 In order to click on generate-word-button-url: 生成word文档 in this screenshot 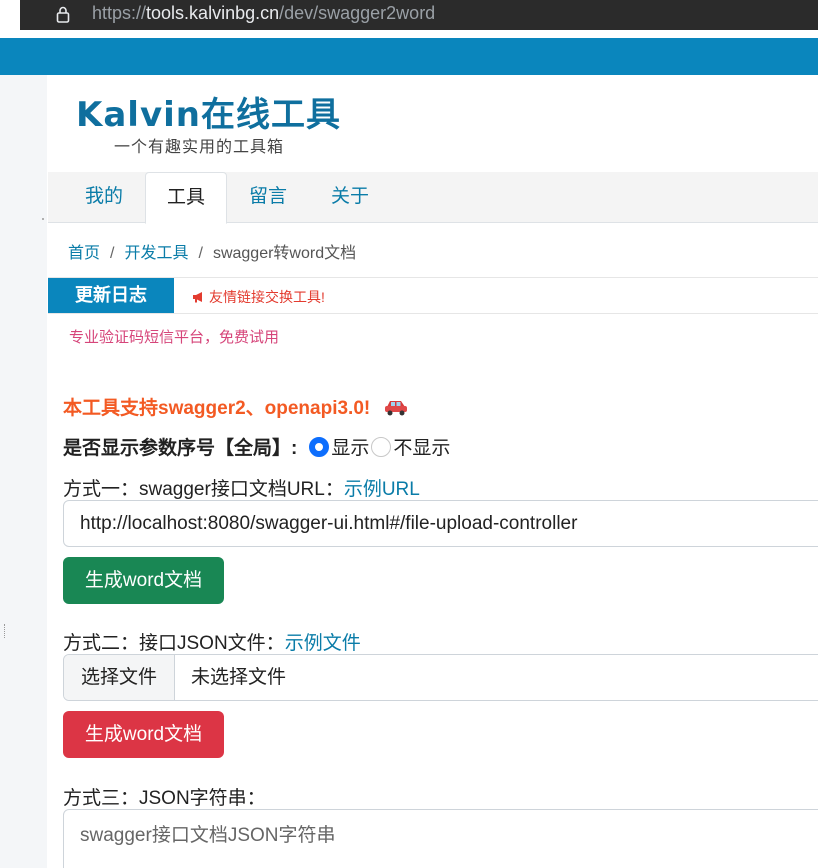, I will do `click(143, 580)`.